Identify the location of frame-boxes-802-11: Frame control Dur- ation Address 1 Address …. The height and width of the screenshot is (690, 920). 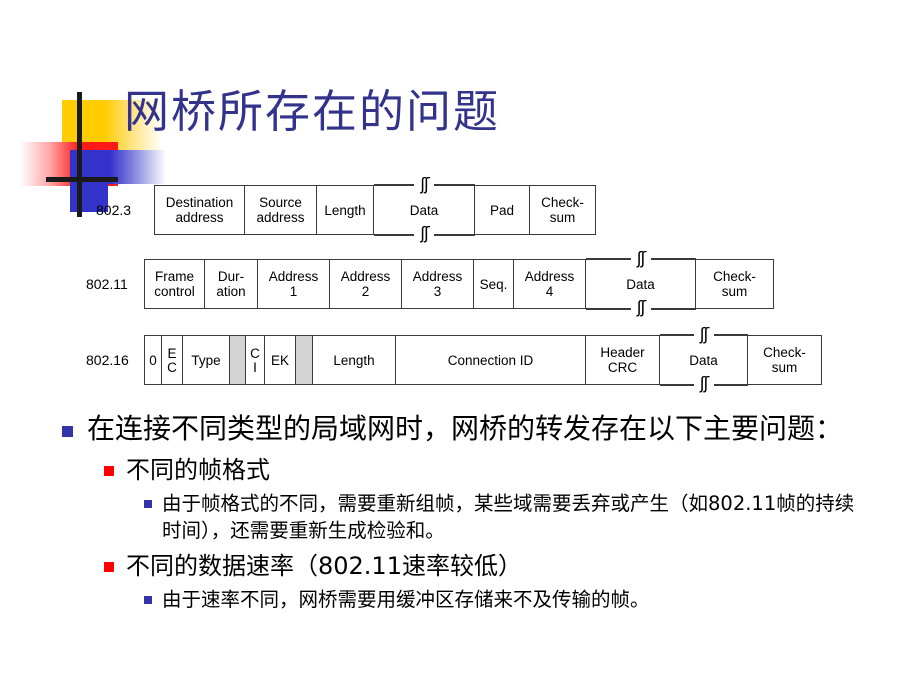
(459, 284).